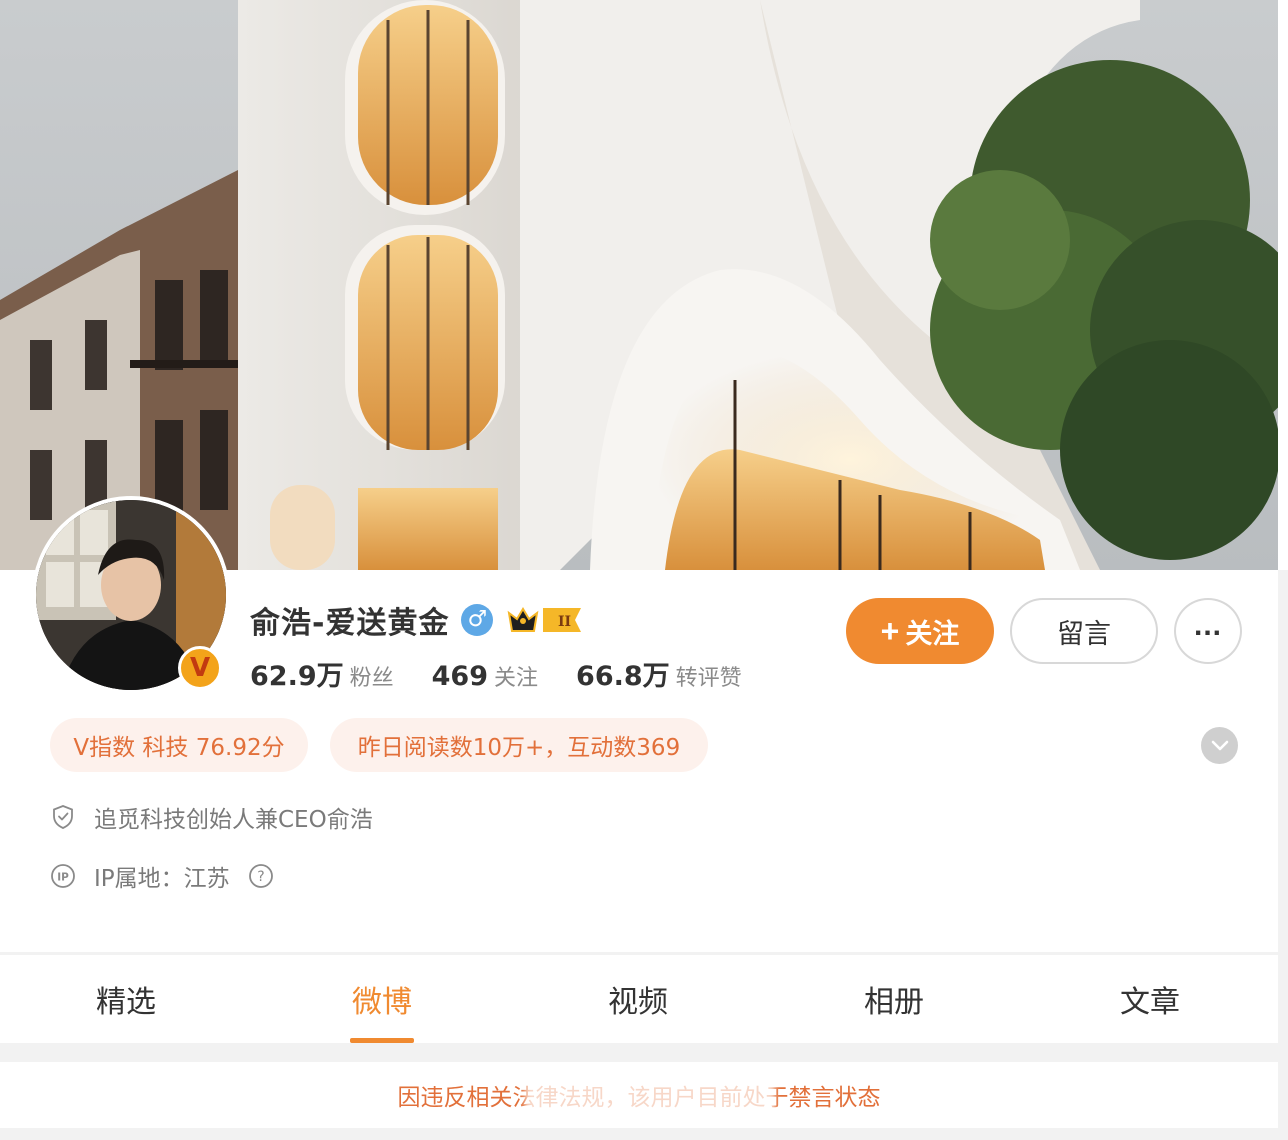 The height and width of the screenshot is (1140, 1288). I want to click on profile-tabs: 精选 微博 视频 相册 文章, so click(639, 999).